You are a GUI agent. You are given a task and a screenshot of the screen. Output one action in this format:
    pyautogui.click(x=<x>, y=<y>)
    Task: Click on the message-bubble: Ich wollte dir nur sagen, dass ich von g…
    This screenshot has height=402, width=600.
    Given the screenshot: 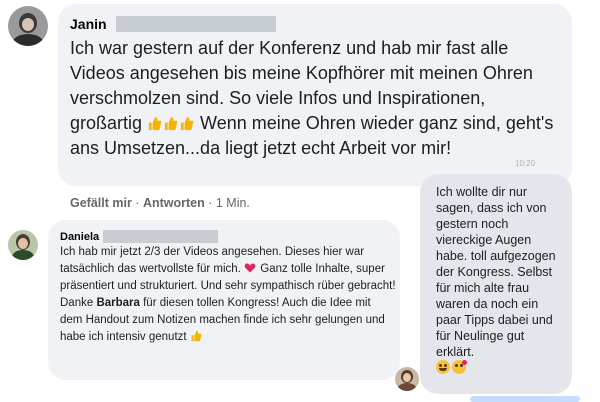 What is the action you would take?
    pyautogui.click(x=496, y=284)
    